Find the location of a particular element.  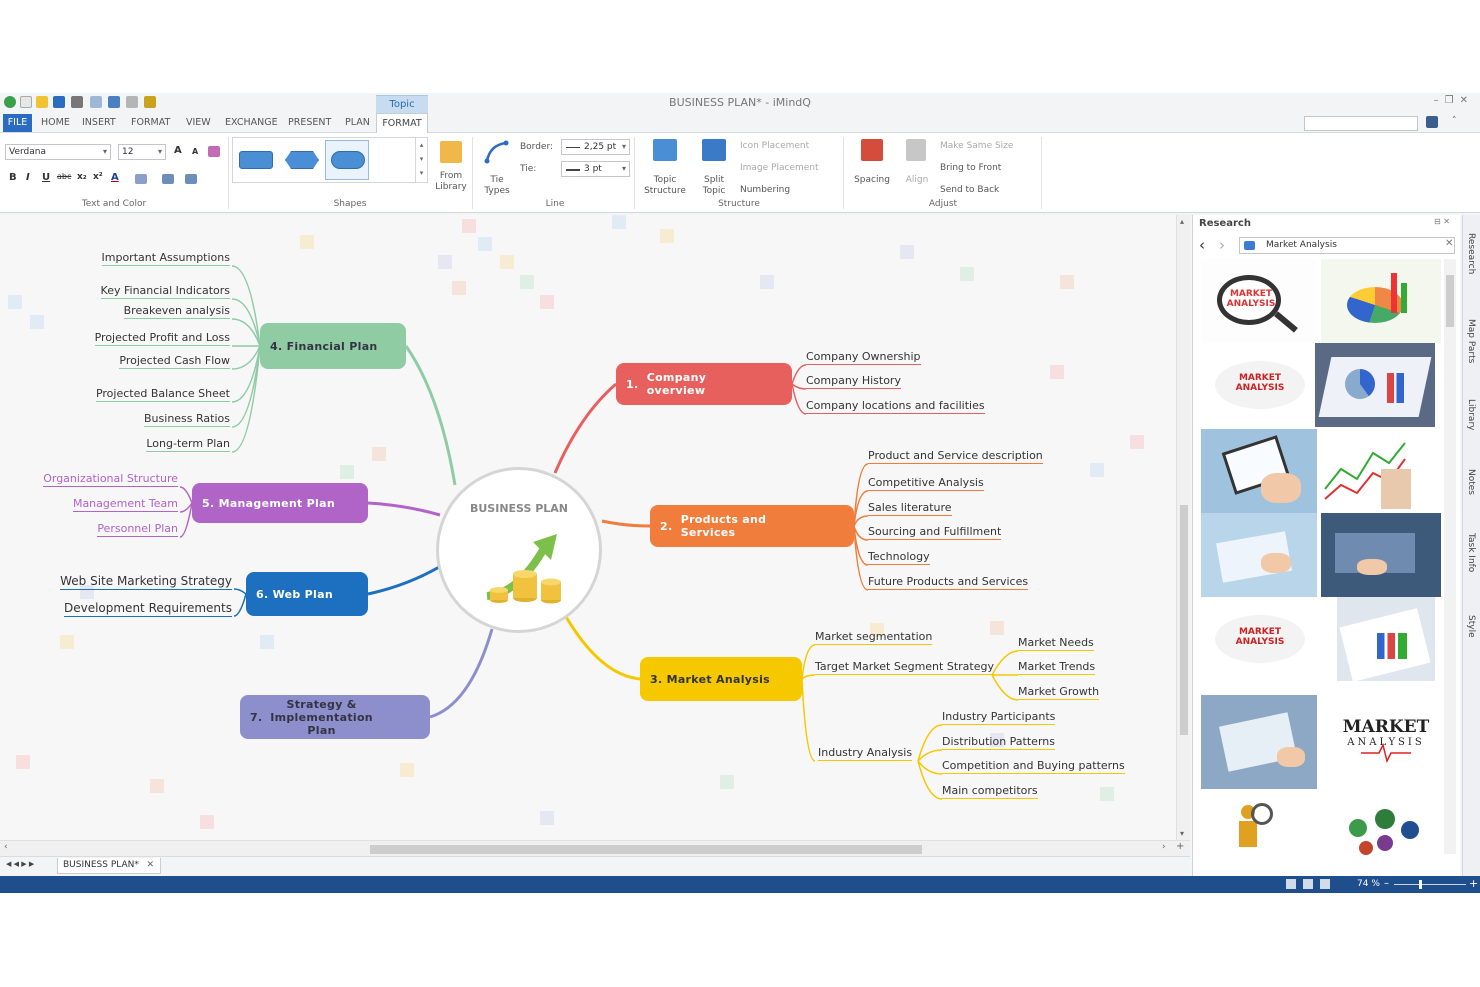

topic-structure-button: Topic Structure is located at coordinates (665, 186).